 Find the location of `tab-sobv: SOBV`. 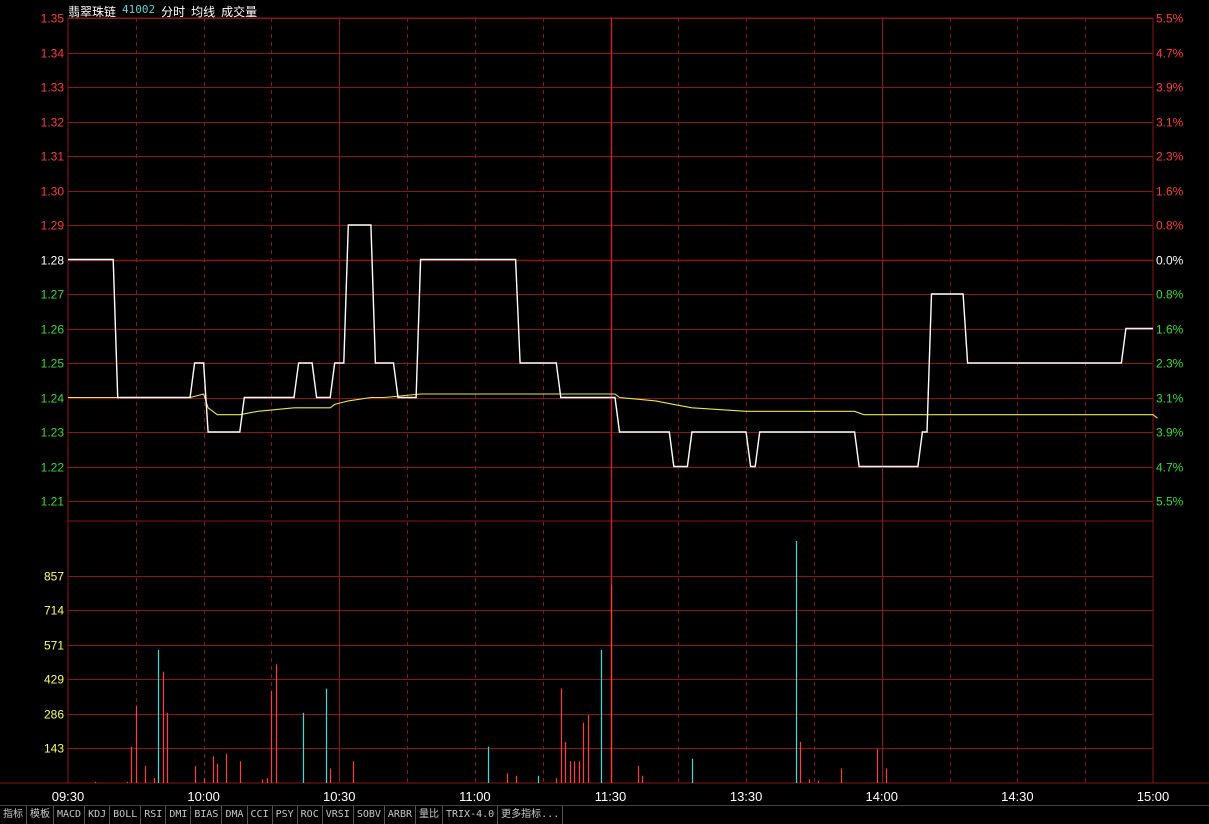

tab-sobv: SOBV is located at coordinates (369, 815).